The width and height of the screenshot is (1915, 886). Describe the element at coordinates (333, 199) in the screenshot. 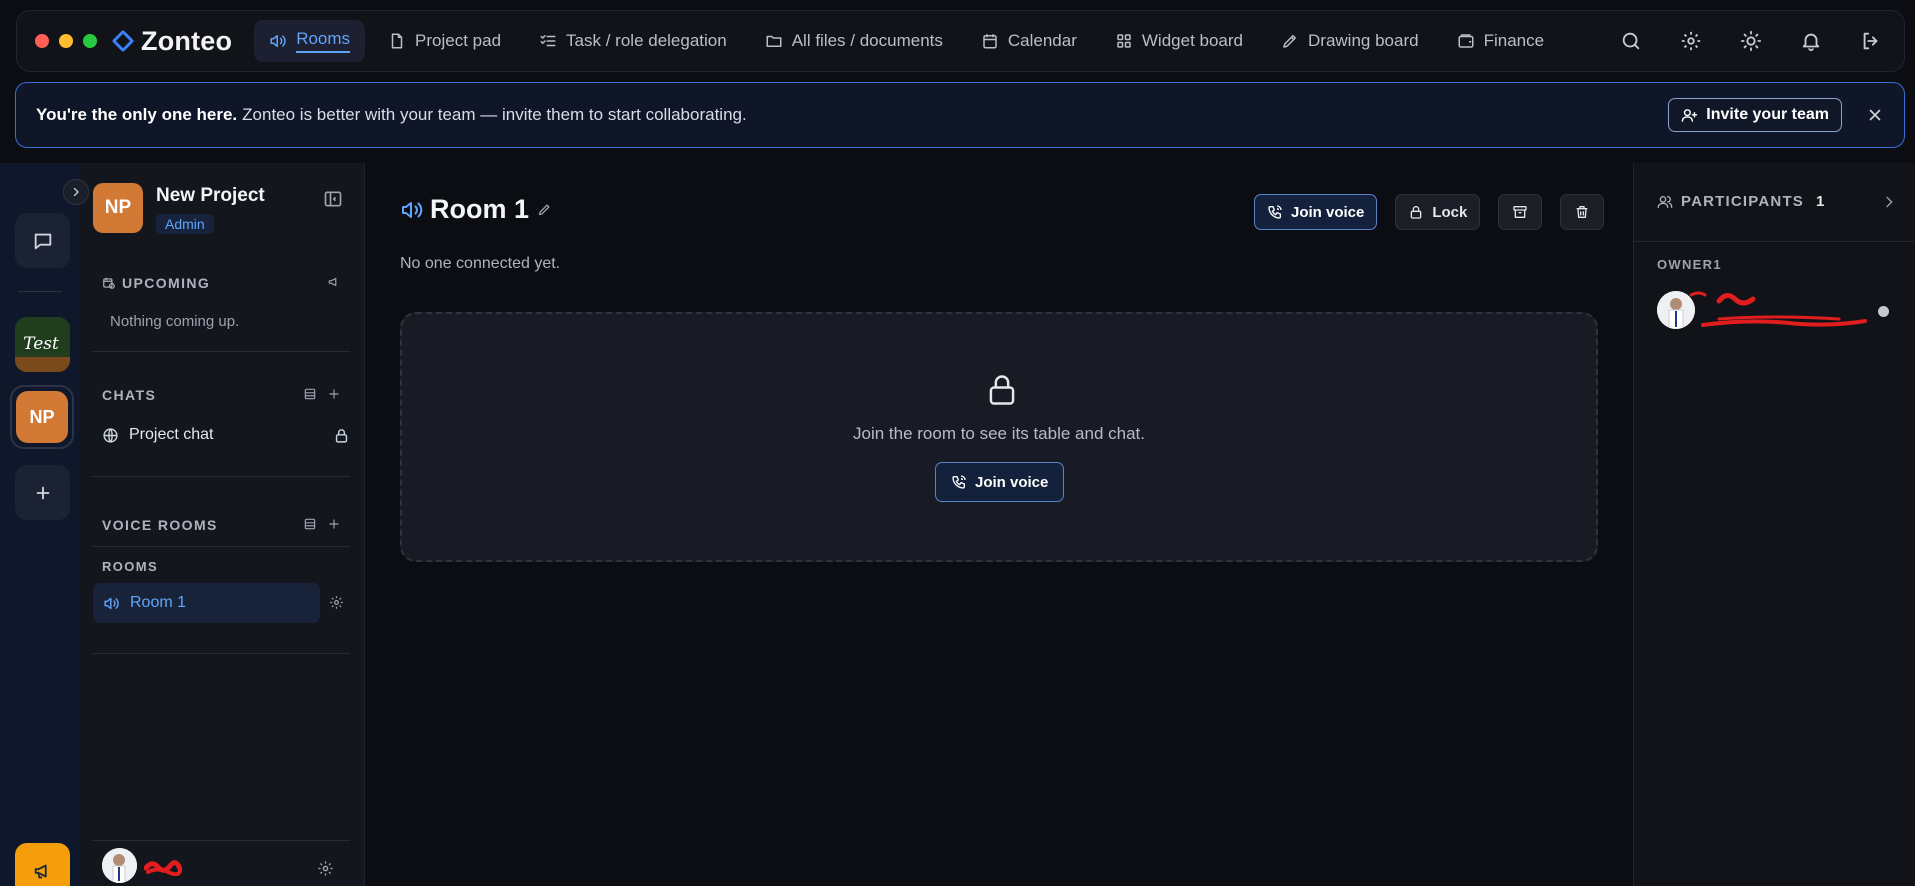

I see `sidebar-toggle-icon` at that location.